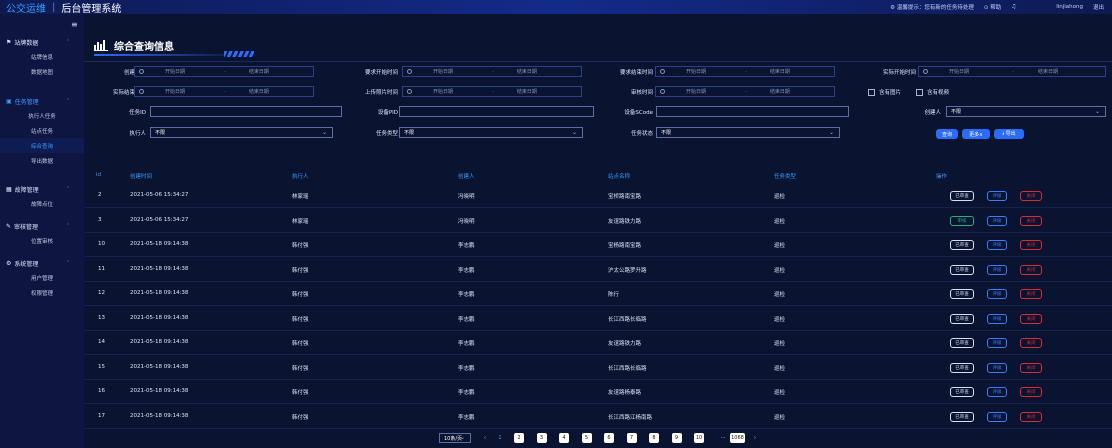 The image size is (1112, 448). What do you see at coordinates (42, 292) in the screenshot?
I see `sidebar-item-permission-management: 权限管理` at bounding box center [42, 292].